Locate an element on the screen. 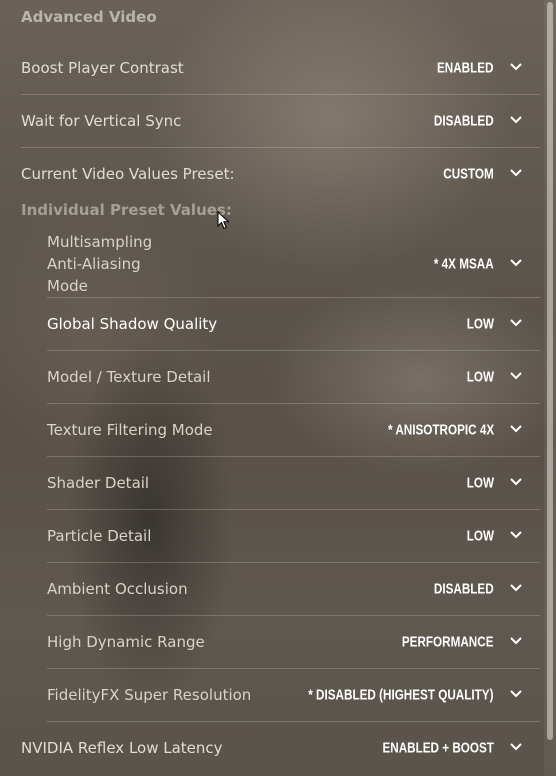  setting-row-boost-player-contrast: Boost Player Contrast ENABLED is located at coordinates (280, 68).